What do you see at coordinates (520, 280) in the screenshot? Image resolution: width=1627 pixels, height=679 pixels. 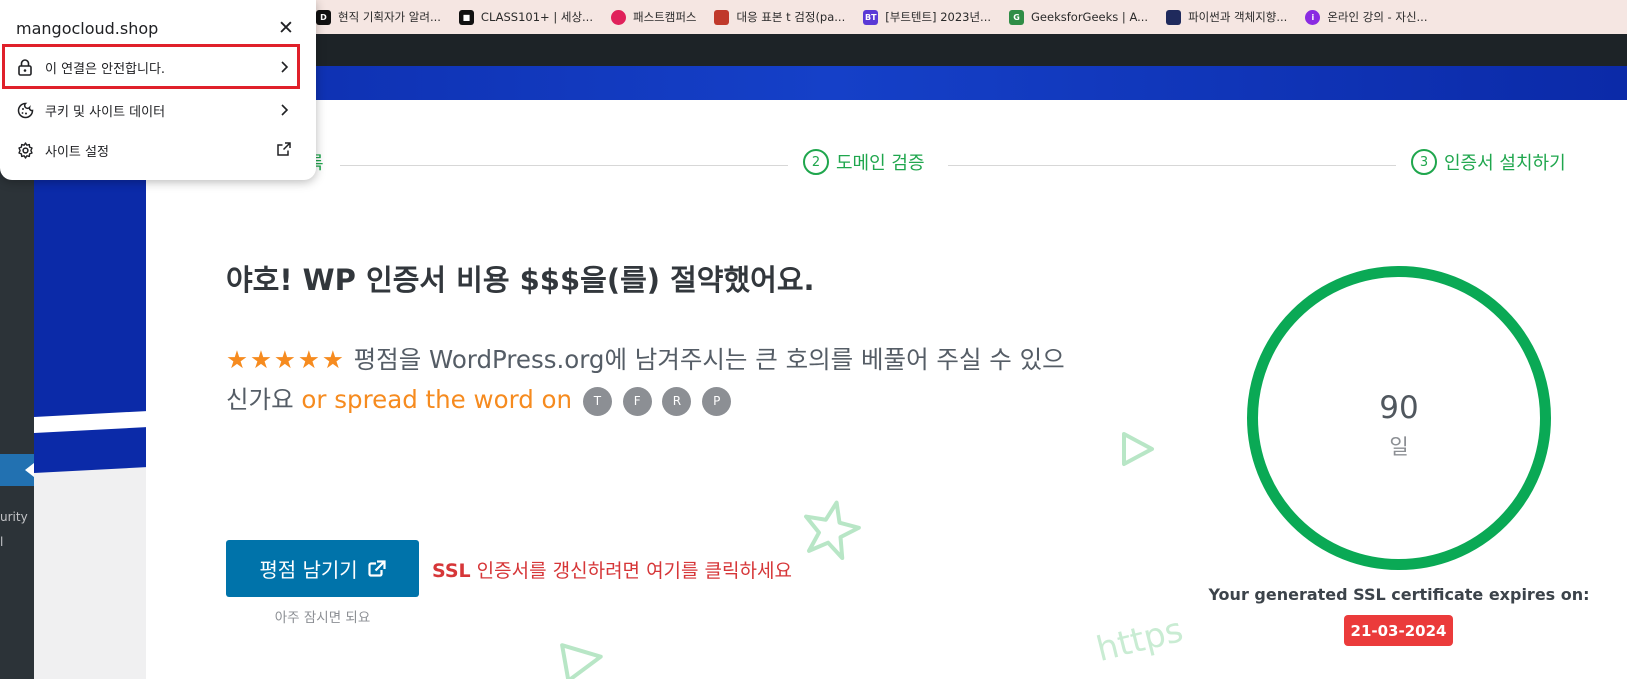 I see `success-headline: 야호! WP 인증서 비용 $$$을(를) 절약했어요.` at bounding box center [520, 280].